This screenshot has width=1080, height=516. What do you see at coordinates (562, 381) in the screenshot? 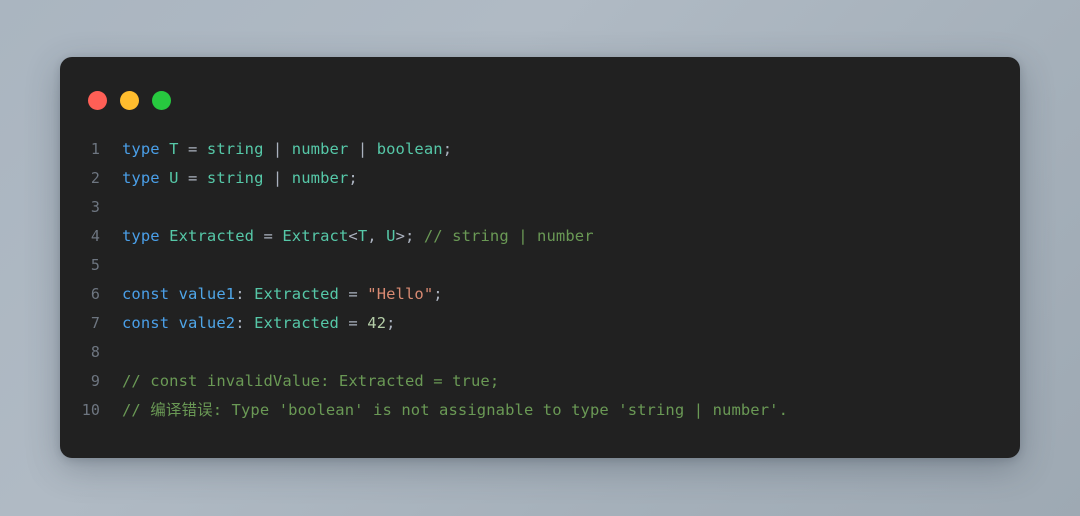
I see `code-line-content: // const invalidValue: Extracted = true;` at bounding box center [562, 381].